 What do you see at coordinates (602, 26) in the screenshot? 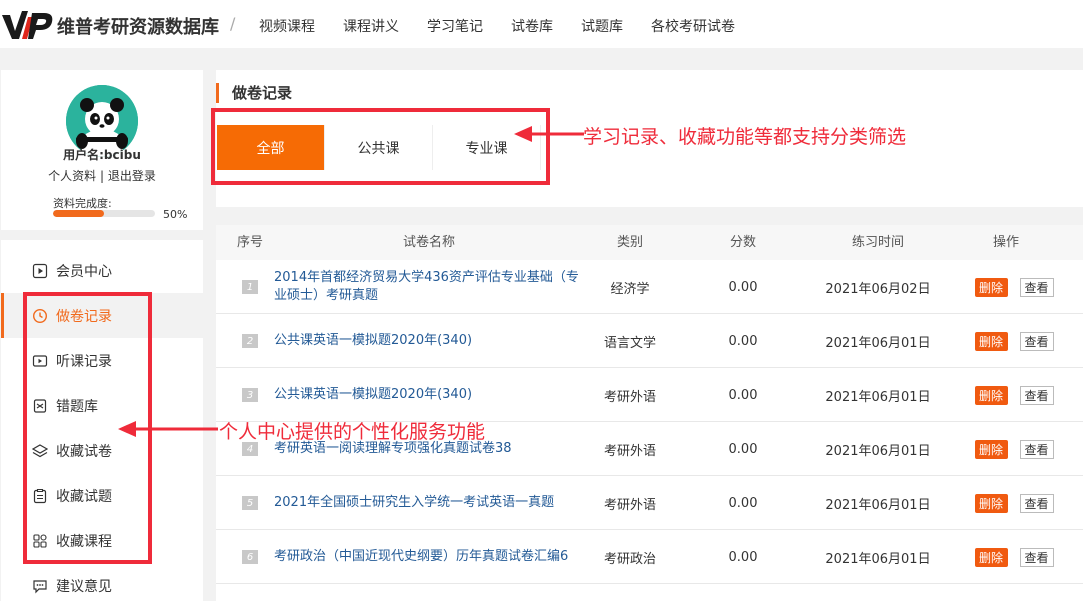
I see `nav-question-library: 试题库` at bounding box center [602, 26].